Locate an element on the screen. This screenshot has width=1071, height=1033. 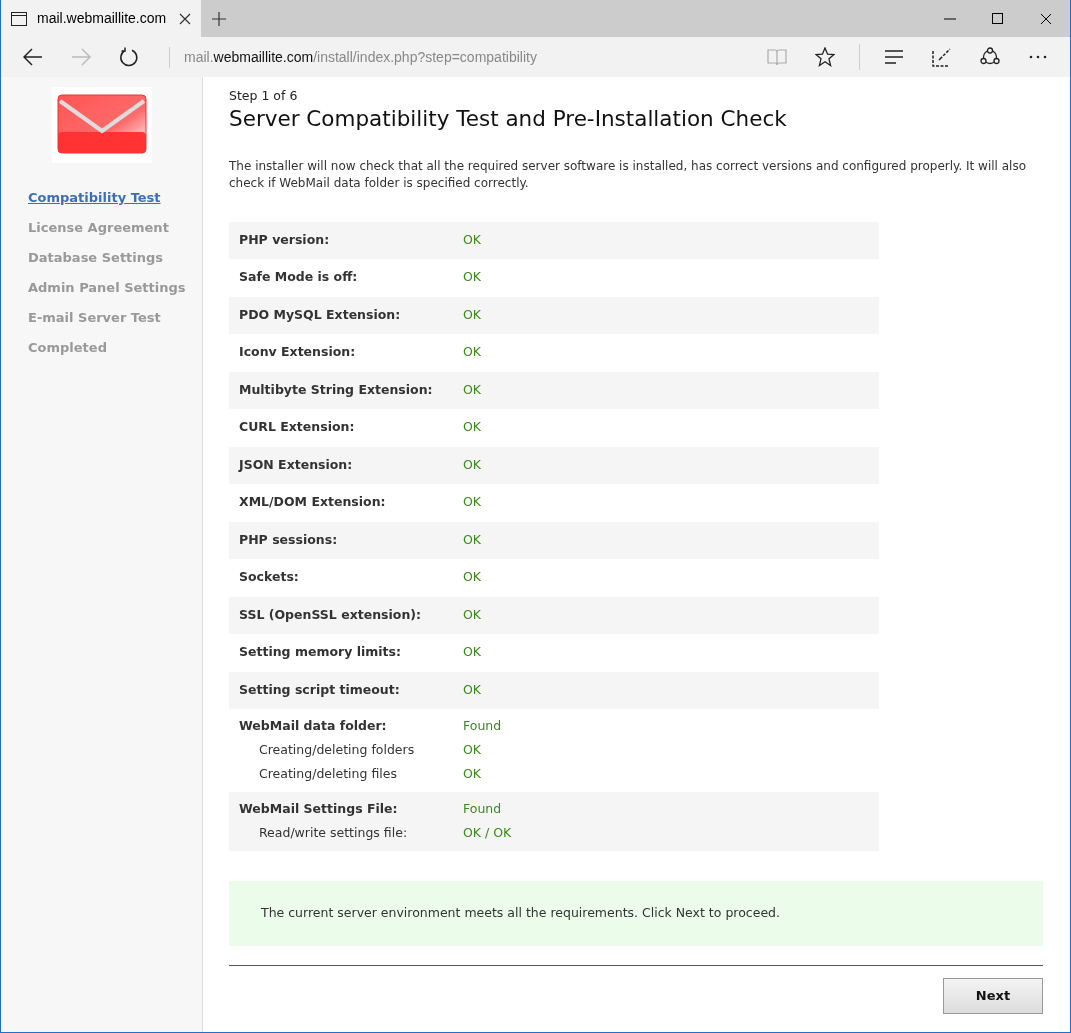
check-label: WebMail data folder: is located at coordinates (313, 725).